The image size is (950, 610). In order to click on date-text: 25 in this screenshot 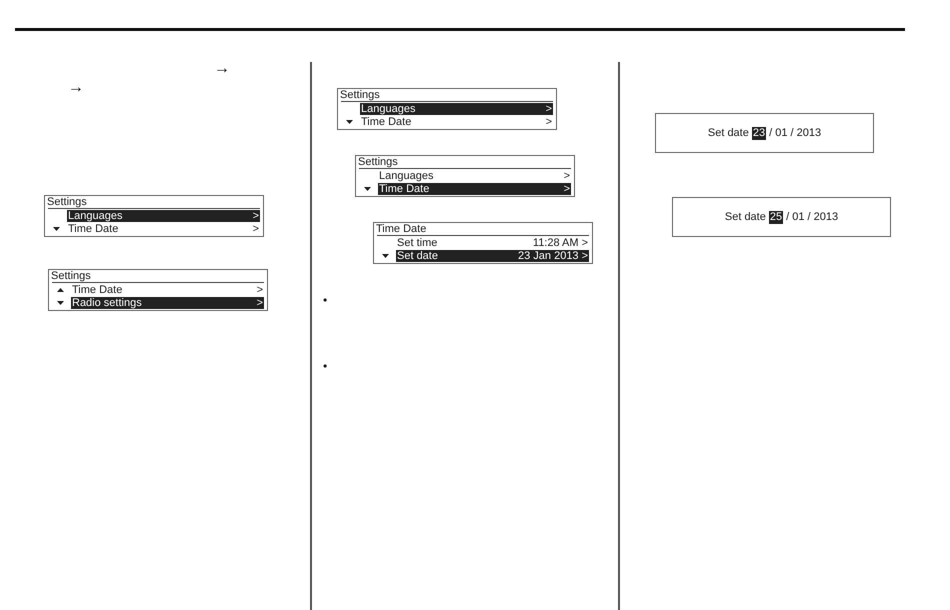, I will do `click(776, 217)`.